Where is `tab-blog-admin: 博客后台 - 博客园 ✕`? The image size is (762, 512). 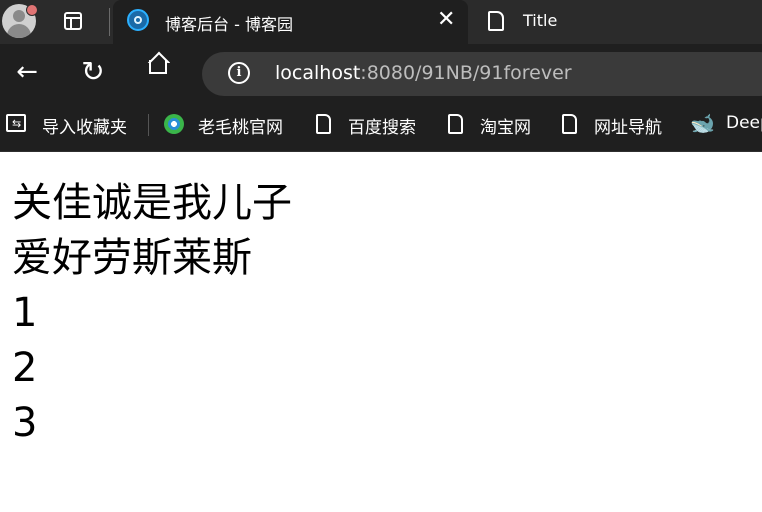 tab-blog-admin: 博客后台 - 博客园 ✕ is located at coordinates (290, 22).